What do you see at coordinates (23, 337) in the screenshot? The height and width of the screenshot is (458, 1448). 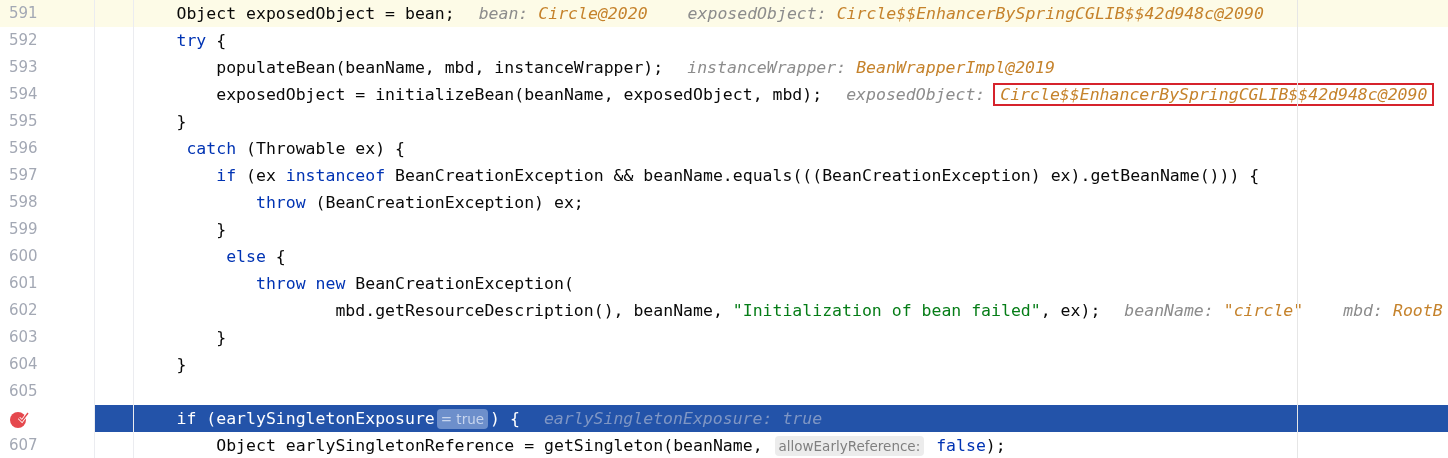 I see `line-number: 603` at bounding box center [23, 337].